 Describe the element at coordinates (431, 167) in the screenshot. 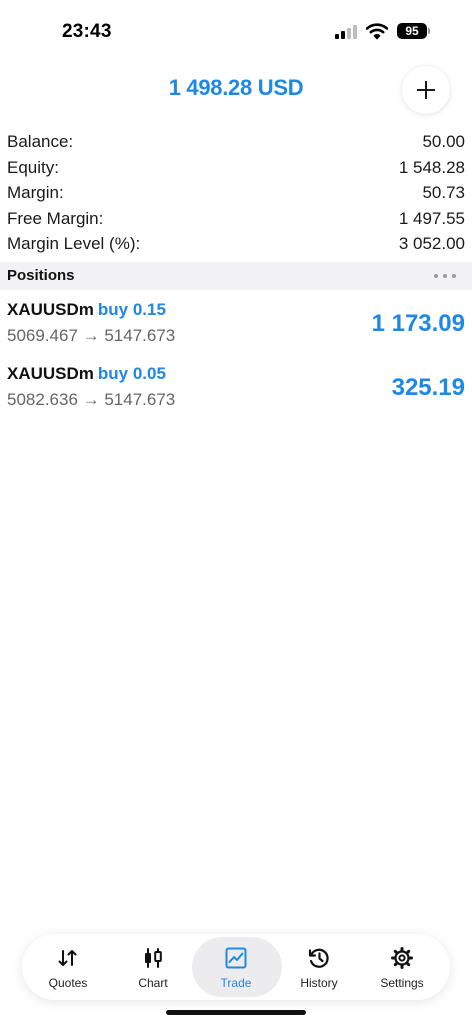

I see `summary-value: 1 548.28` at that location.